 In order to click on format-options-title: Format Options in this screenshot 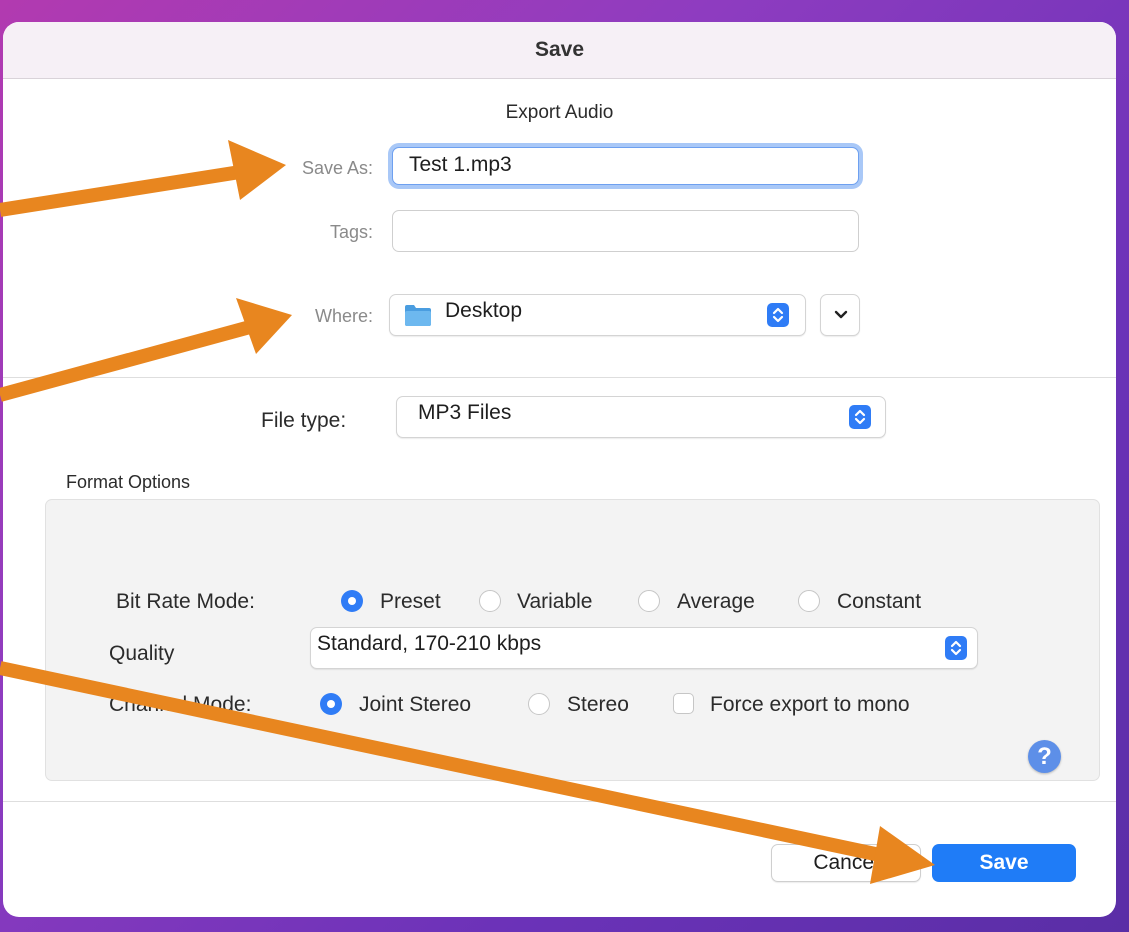, I will do `click(128, 482)`.